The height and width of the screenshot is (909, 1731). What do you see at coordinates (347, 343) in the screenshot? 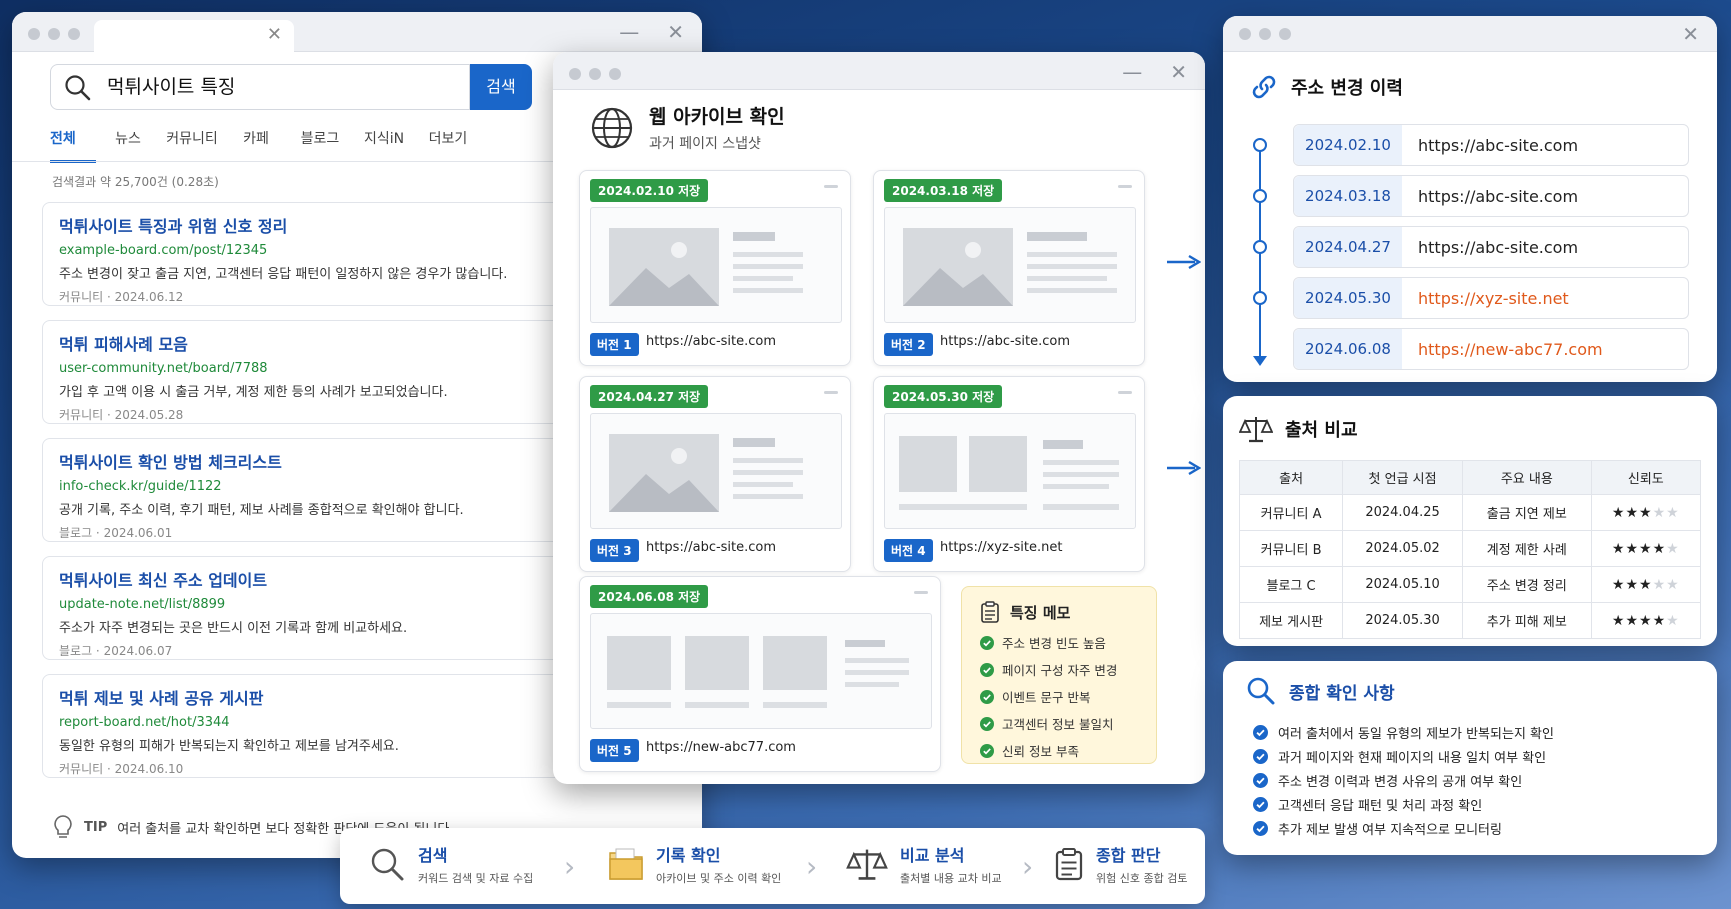
I see `result-title: 먹튀 피해사례 모음` at bounding box center [347, 343].